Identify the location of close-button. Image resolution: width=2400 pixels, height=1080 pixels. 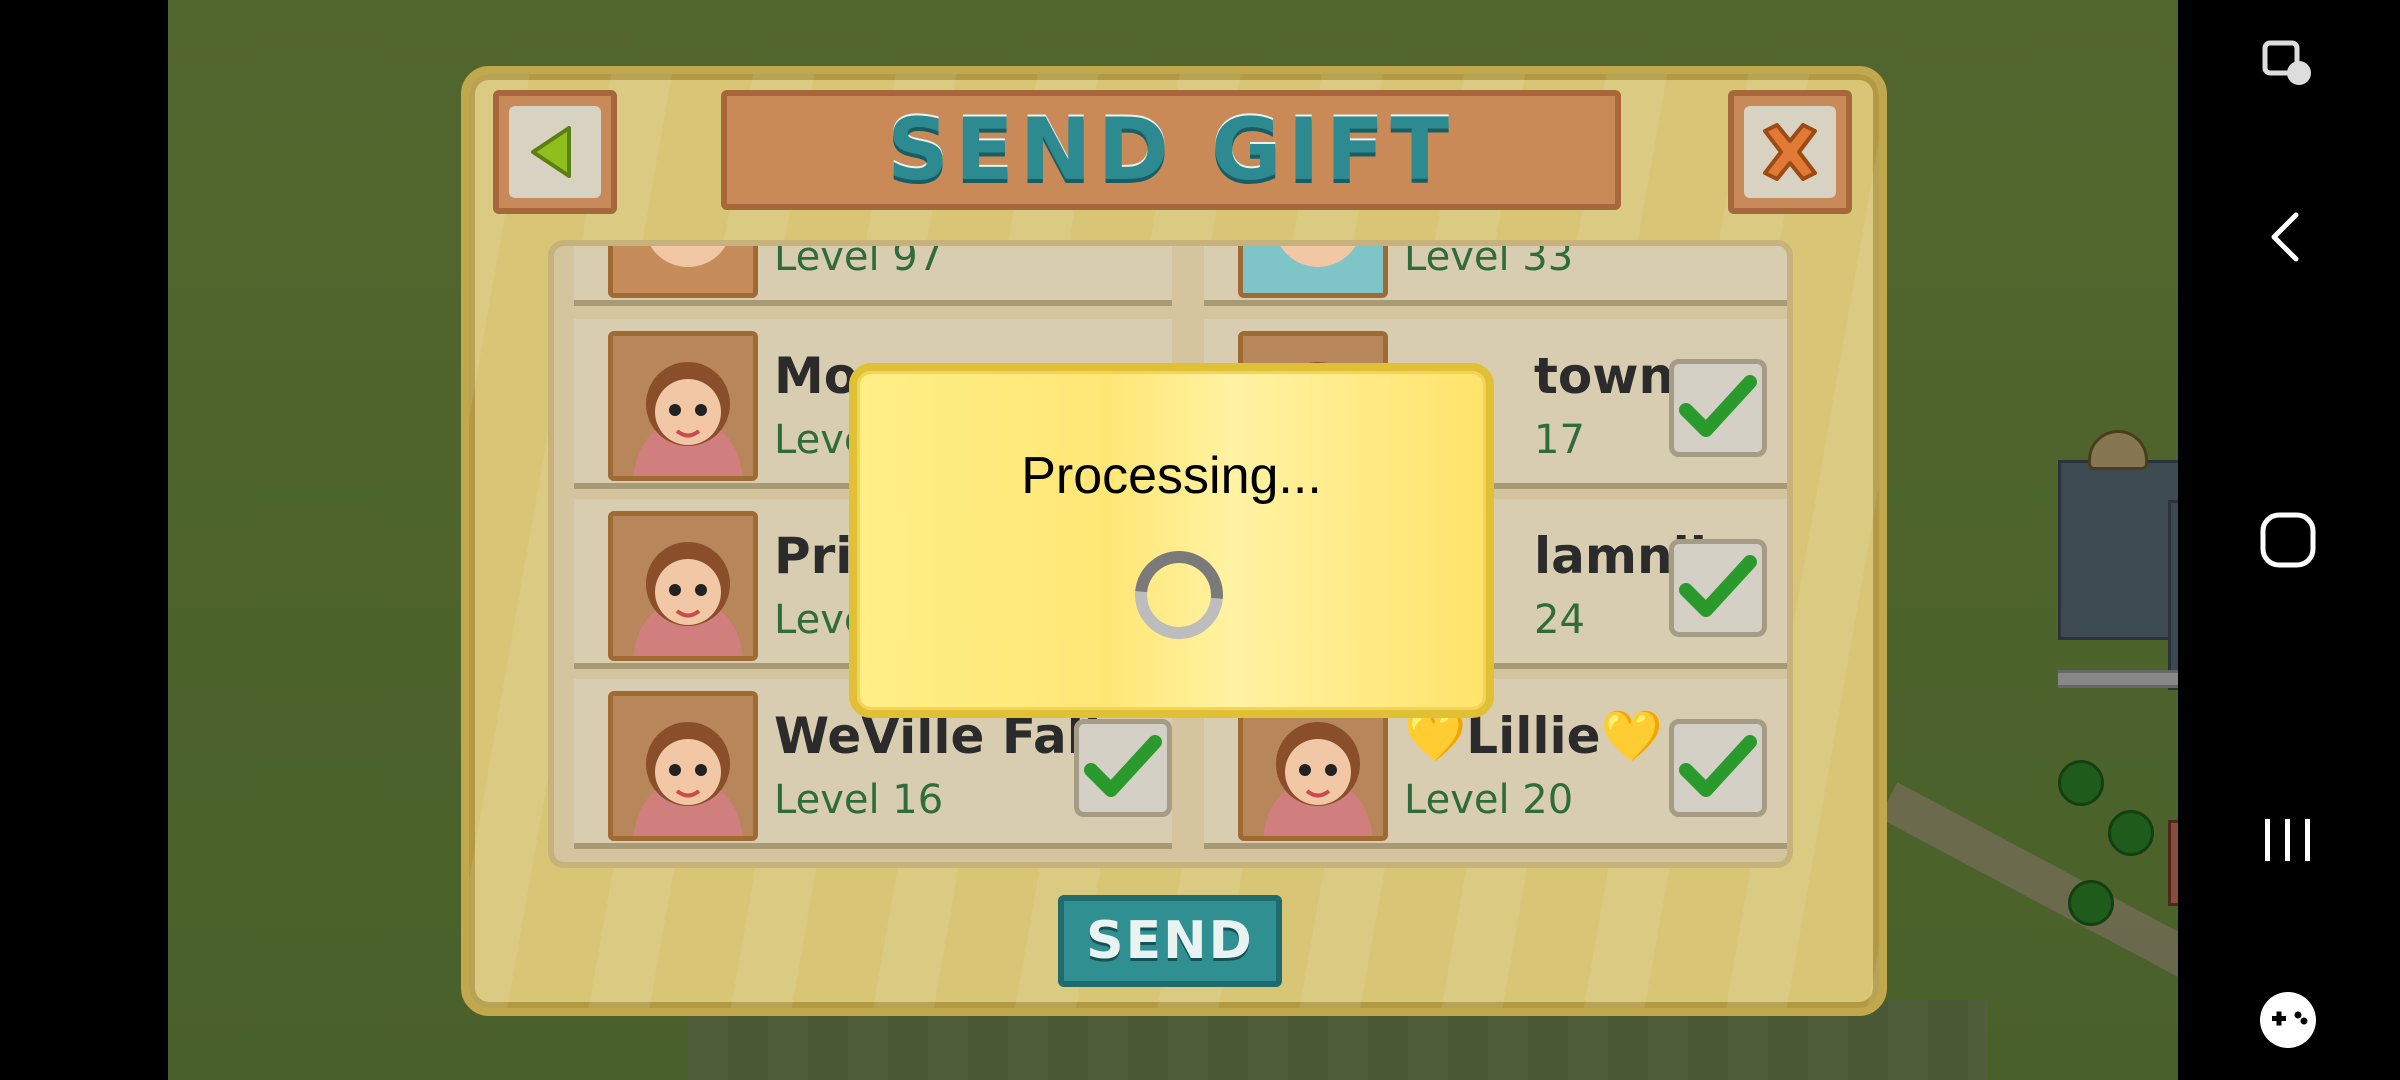
(1790, 152).